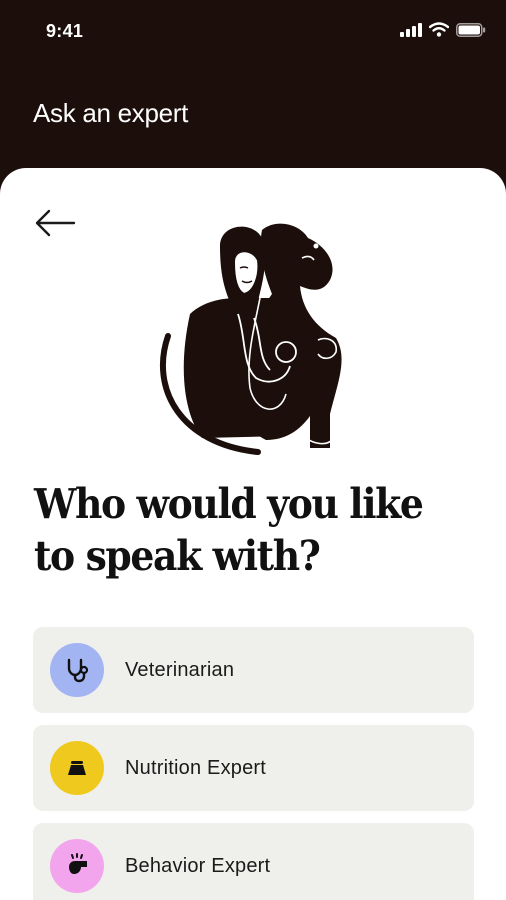 Image resolution: width=506 pixels, height=900 pixels. Describe the element at coordinates (65, 31) in the screenshot. I see `status-time: 9:41` at that location.